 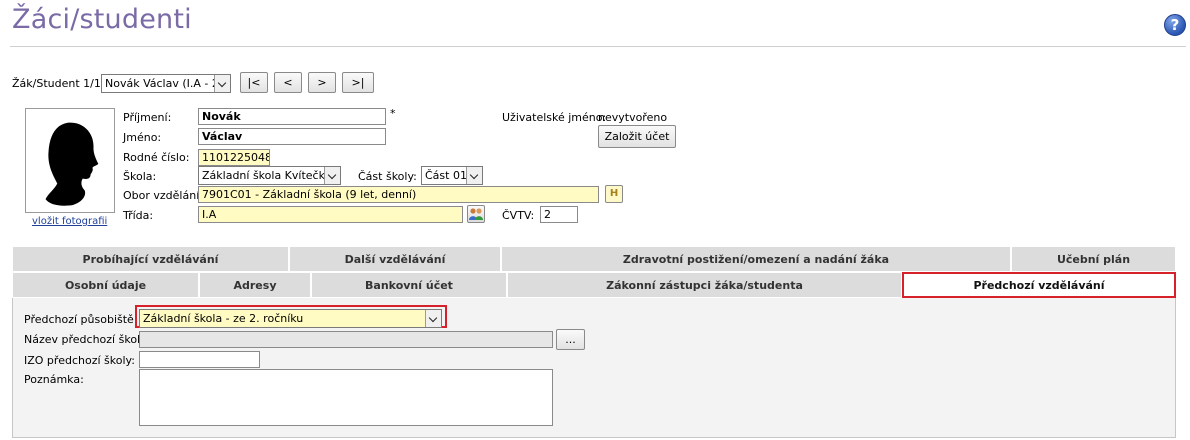 What do you see at coordinates (518, 215) in the screenshot?
I see `cvtv-label: ČVTV:` at bounding box center [518, 215].